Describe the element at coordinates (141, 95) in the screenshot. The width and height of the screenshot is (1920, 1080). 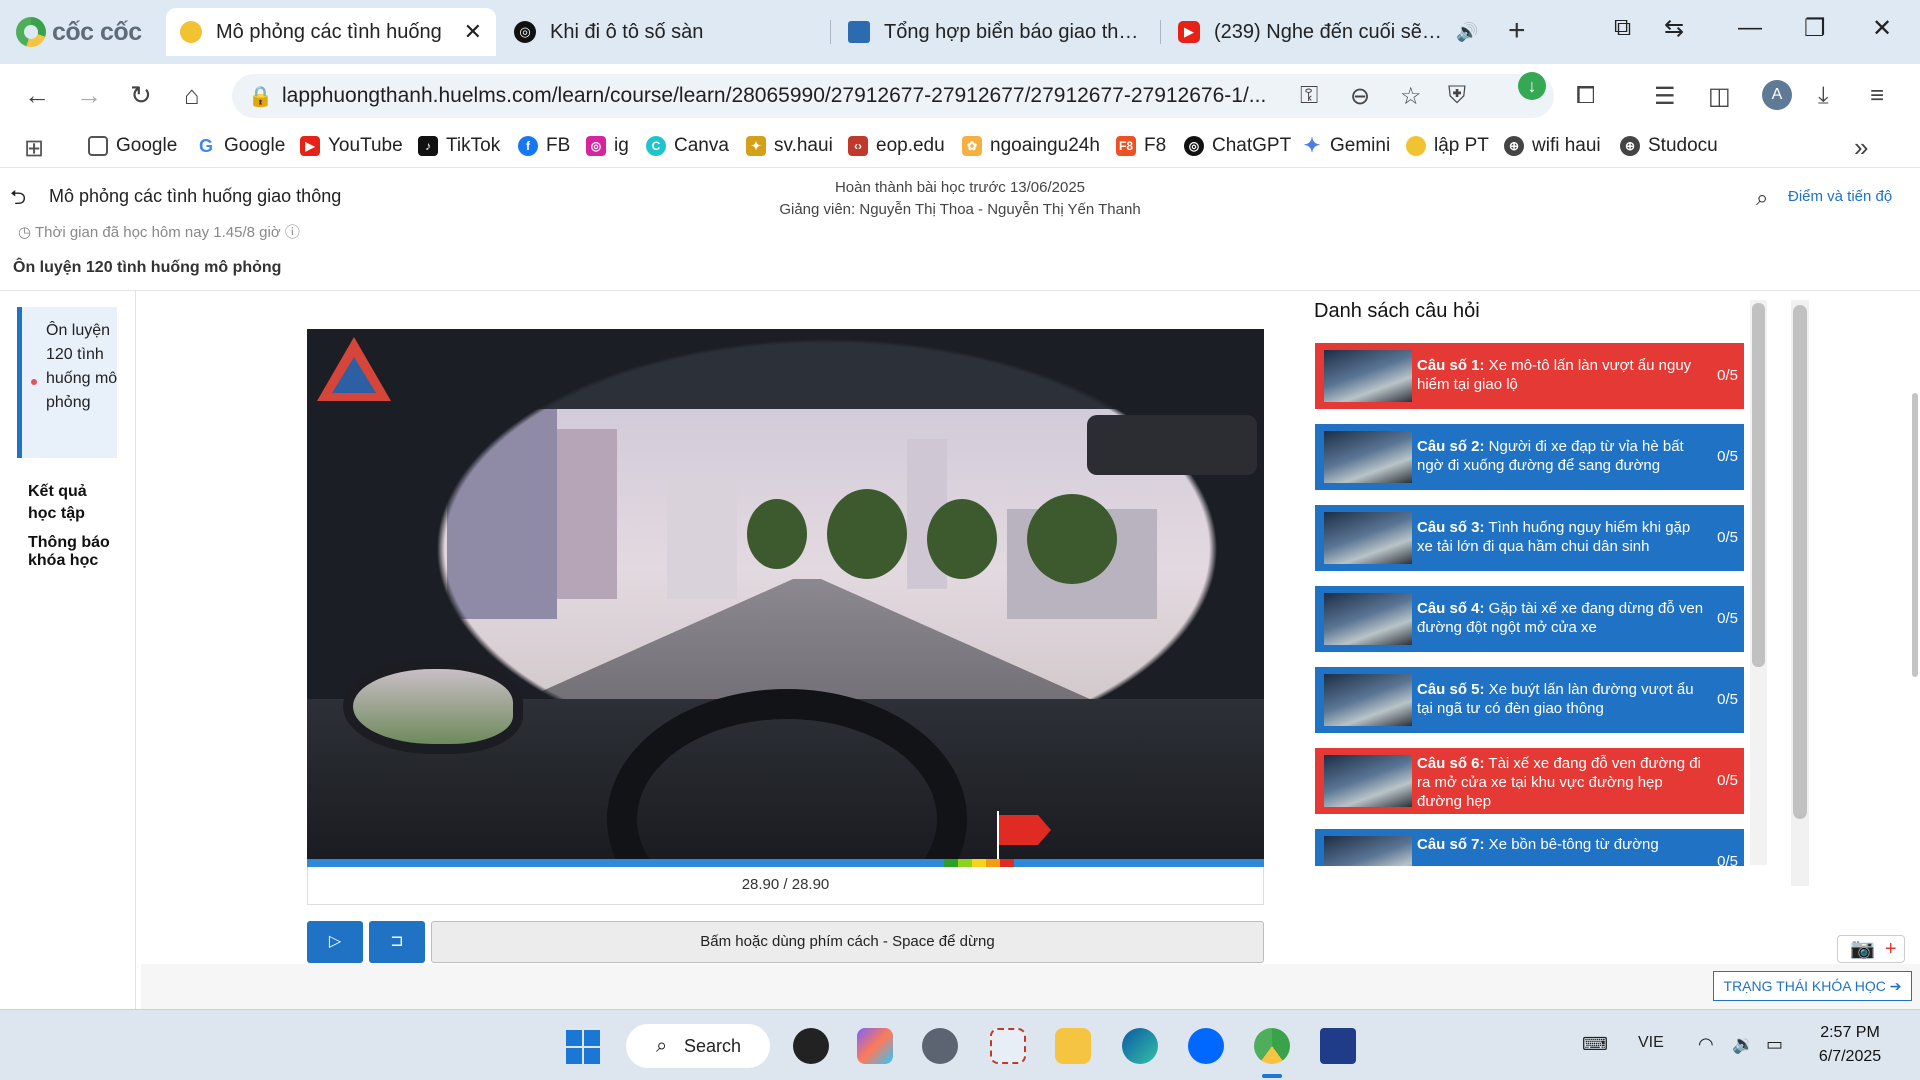
I see `reload-button: ↻` at that location.